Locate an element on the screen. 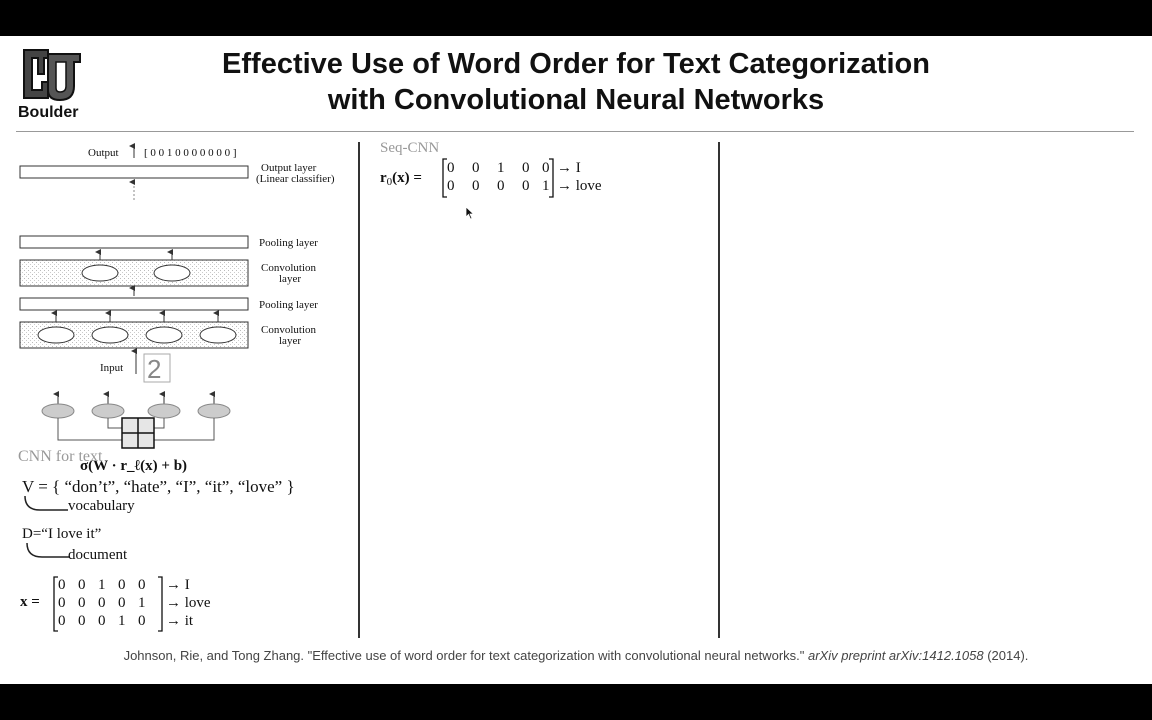 The width and height of the screenshot is (1152, 720). mouse-cursor-icon is located at coordinates (470, 213).